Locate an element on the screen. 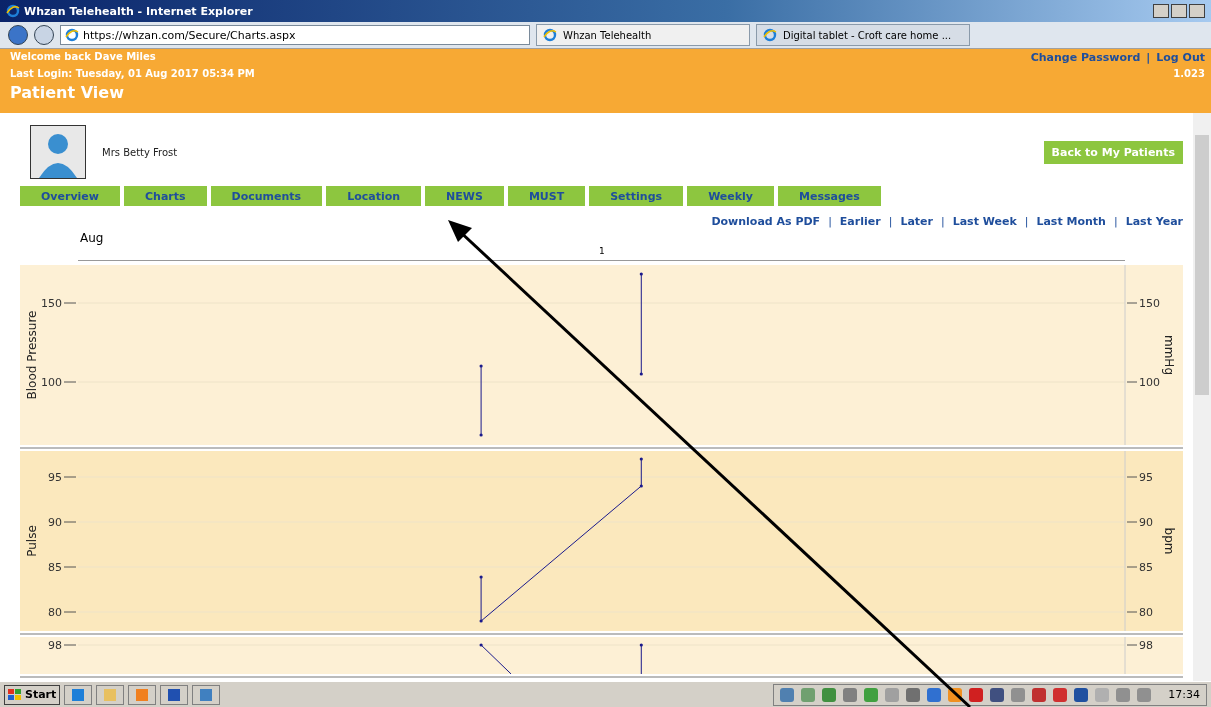 This screenshot has width=1211, height=707. range-link: Last Month is located at coordinates (1071, 221).